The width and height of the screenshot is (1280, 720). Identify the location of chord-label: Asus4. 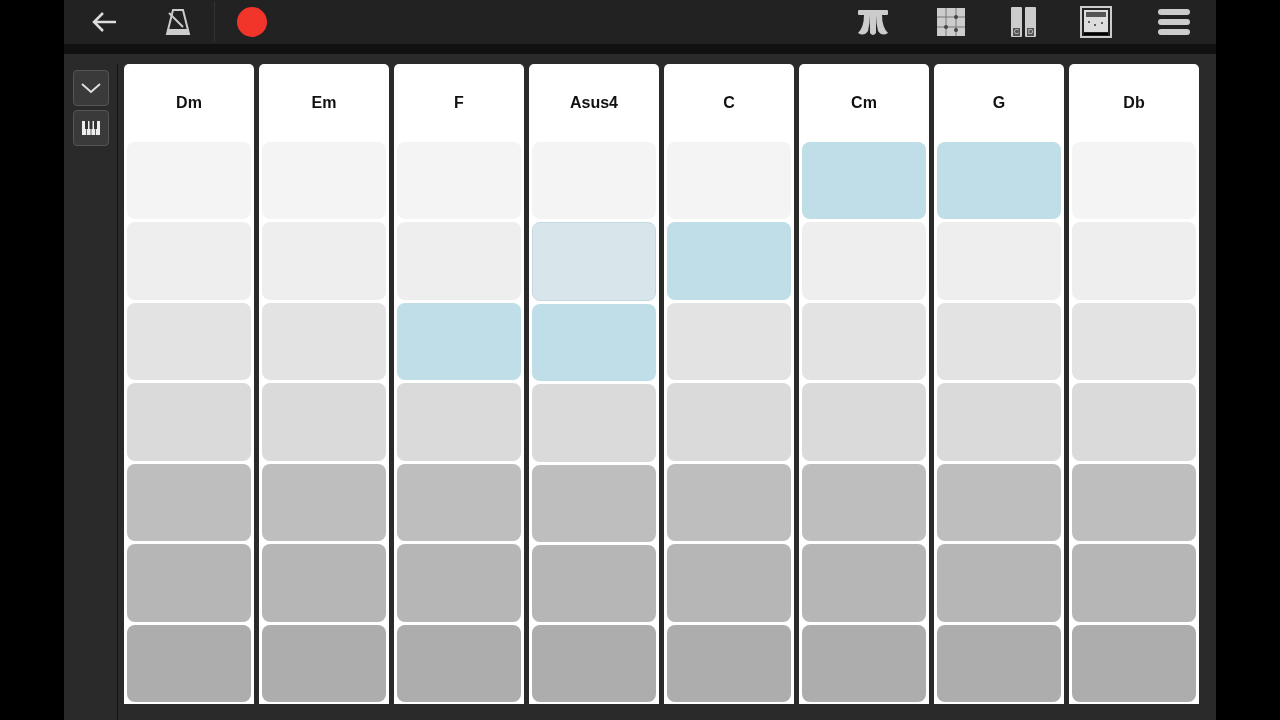
(594, 103).